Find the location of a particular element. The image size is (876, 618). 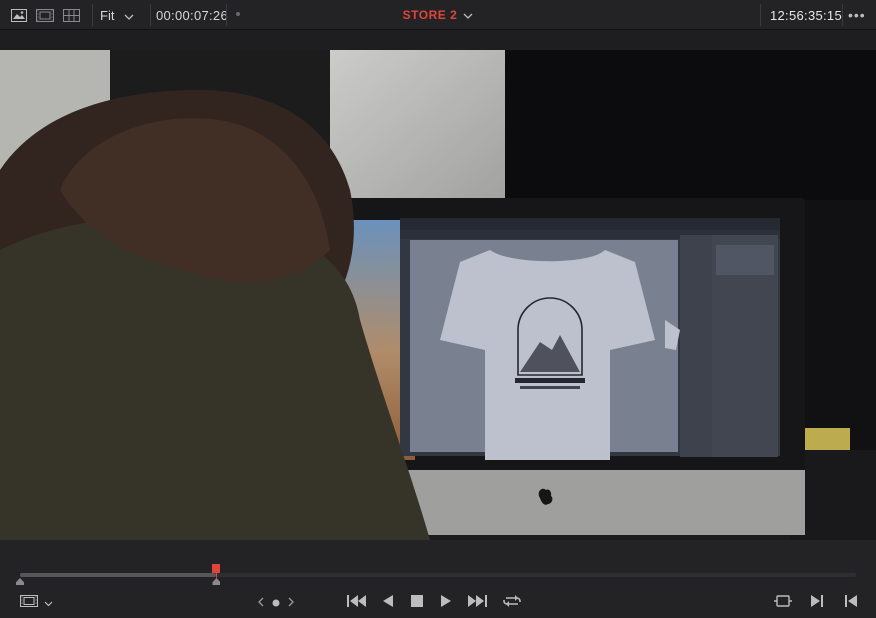

skip-to-end-icon is located at coordinates (477, 603).